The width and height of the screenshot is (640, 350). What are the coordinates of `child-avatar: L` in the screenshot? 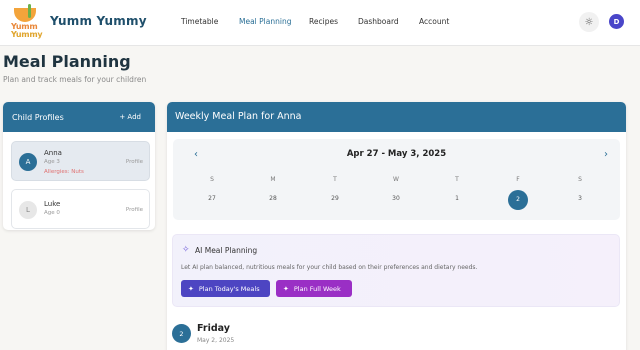 It's located at (28, 210).